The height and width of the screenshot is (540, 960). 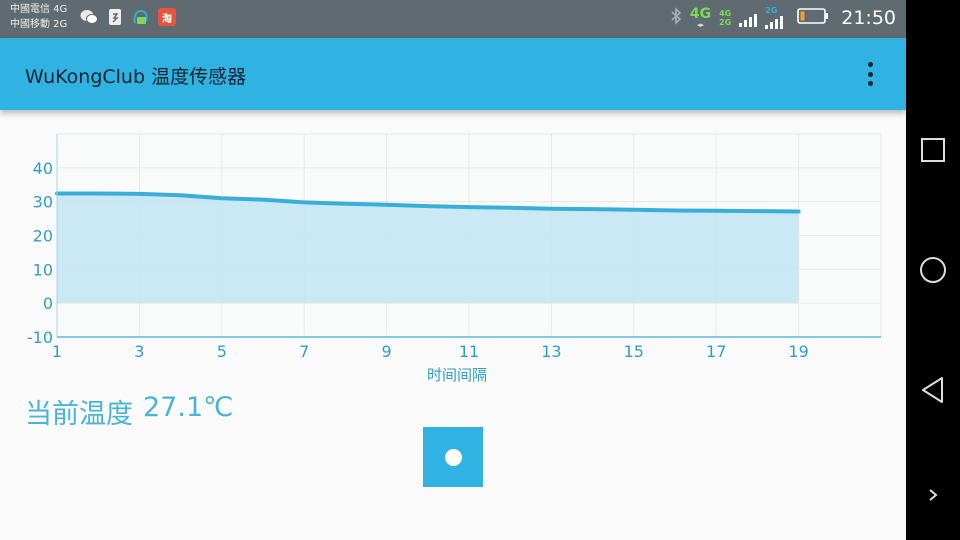 What do you see at coordinates (453, 19) in the screenshot?
I see `status-bar: 中國電信 4G 中國移動 2G 淘 4G ◂▸ 4G 2G 2G 21:50` at bounding box center [453, 19].